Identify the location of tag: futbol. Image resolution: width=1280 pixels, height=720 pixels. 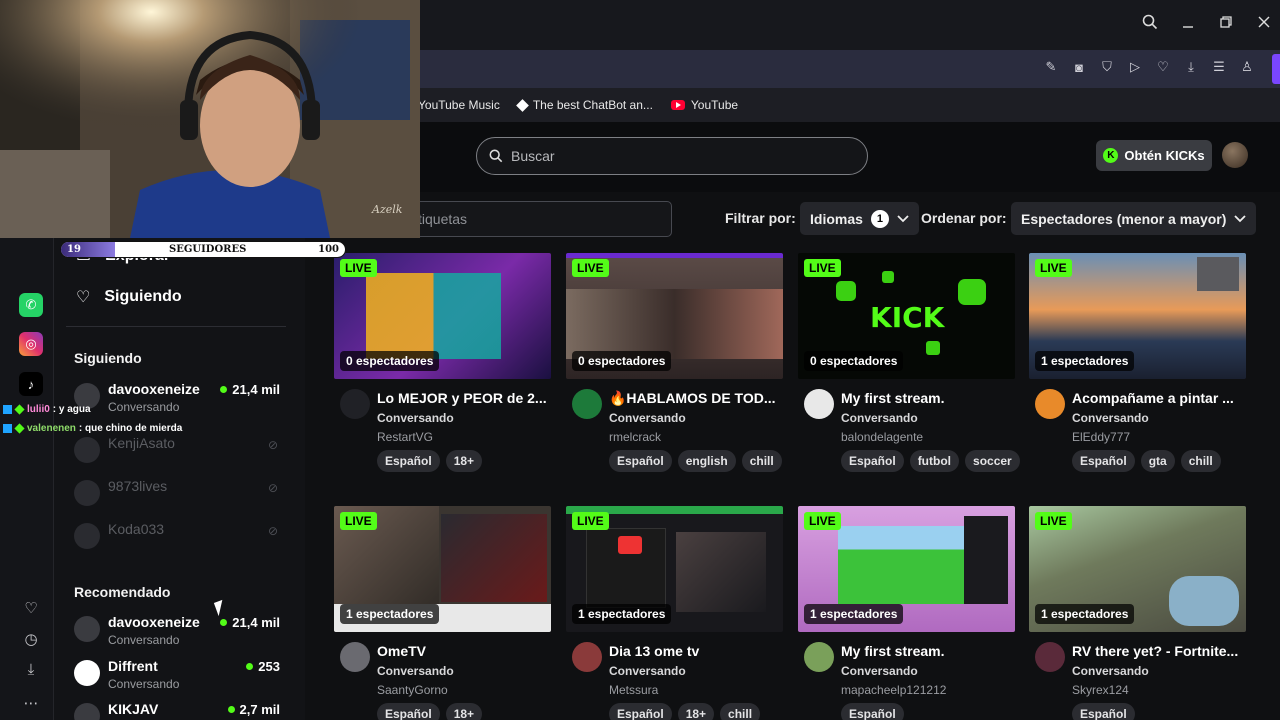
(934, 461).